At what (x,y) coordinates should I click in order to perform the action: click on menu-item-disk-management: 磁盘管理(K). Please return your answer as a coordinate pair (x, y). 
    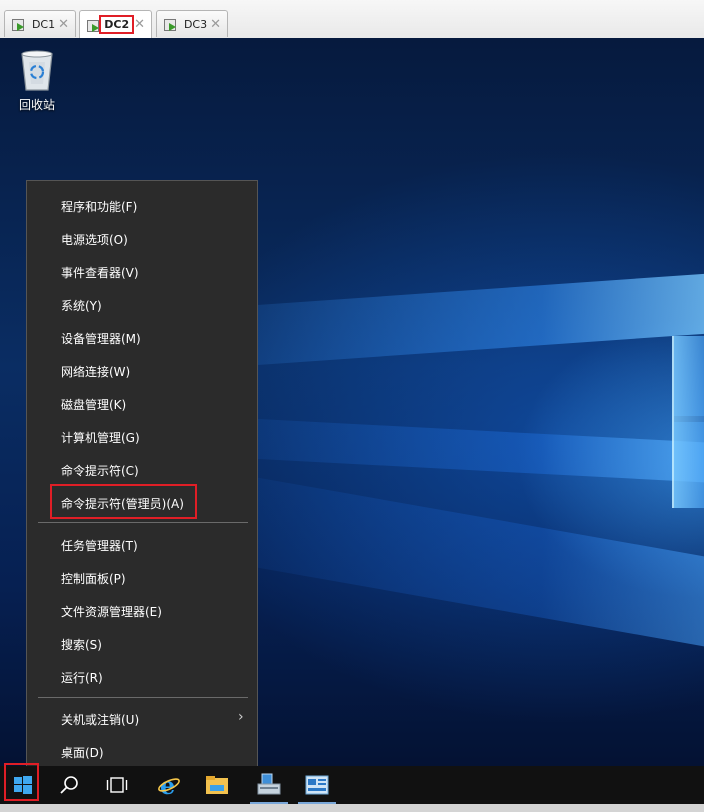
    Looking at the image, I should click on (93, 404).